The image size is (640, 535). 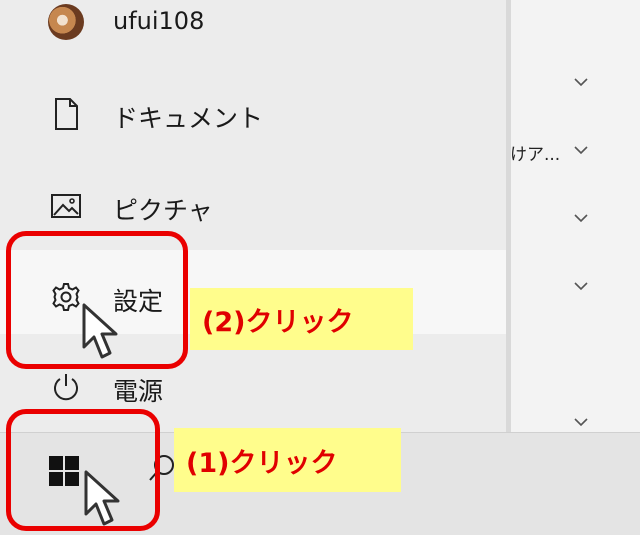 What do you see at coordinates (159, 21) in the screenshot?
I see `user-name: ufui108` at bounding box center [159, 21].